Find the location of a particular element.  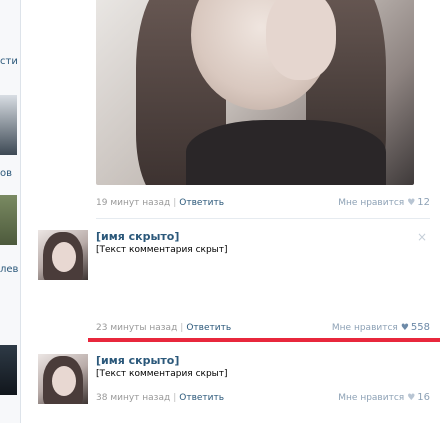

like-button: Мне нравится ♥ 558 is located at coordinates (381, 328).